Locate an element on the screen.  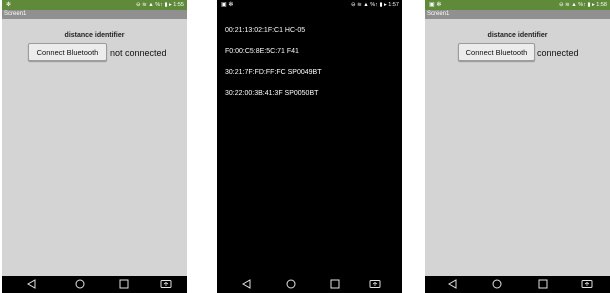
status-right-icons: ⊖ ≋ ▲ %↑ ▮ ▸ 1:55 is located at coordinates (160, 5).